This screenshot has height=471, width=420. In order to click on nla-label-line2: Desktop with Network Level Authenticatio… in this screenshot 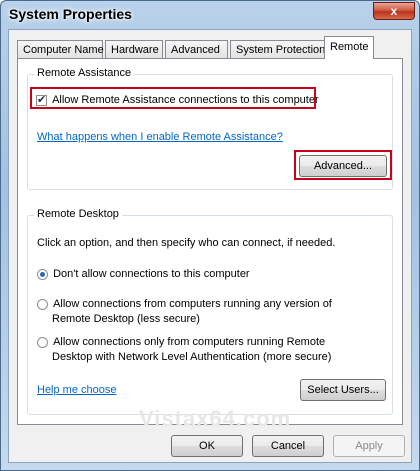, I will do `click(191, 357)`.